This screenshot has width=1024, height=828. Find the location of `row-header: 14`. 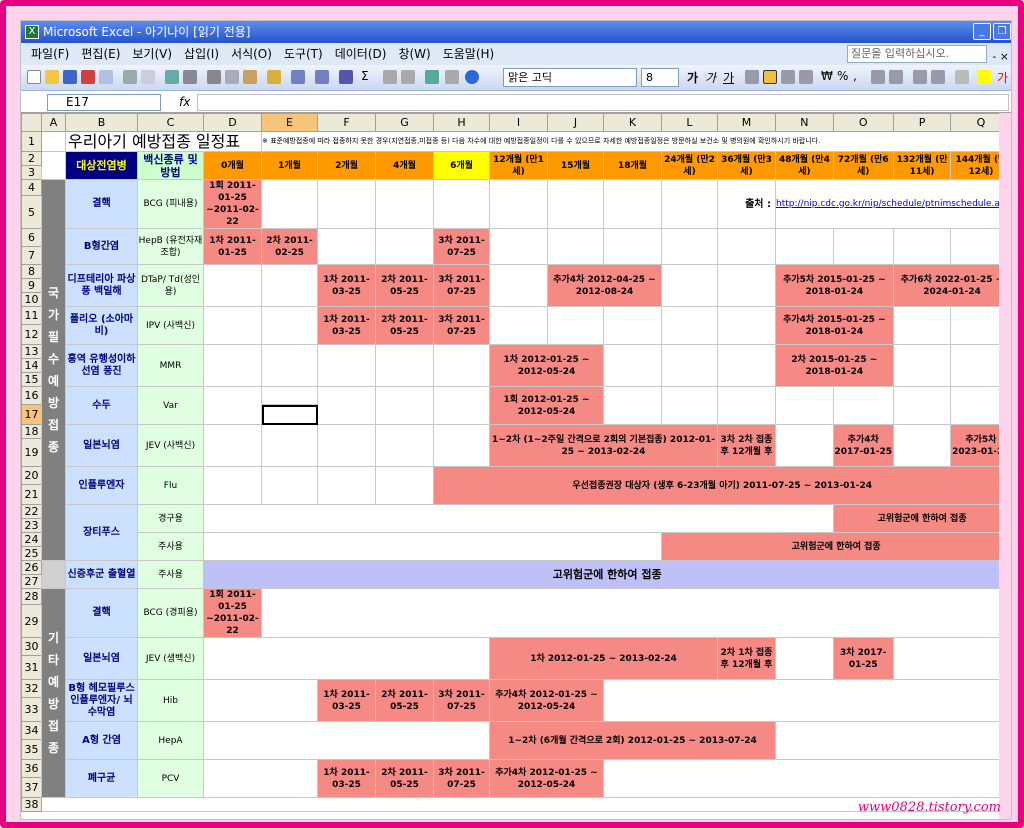

row-header: 14 is located at coordinates (31, 365).